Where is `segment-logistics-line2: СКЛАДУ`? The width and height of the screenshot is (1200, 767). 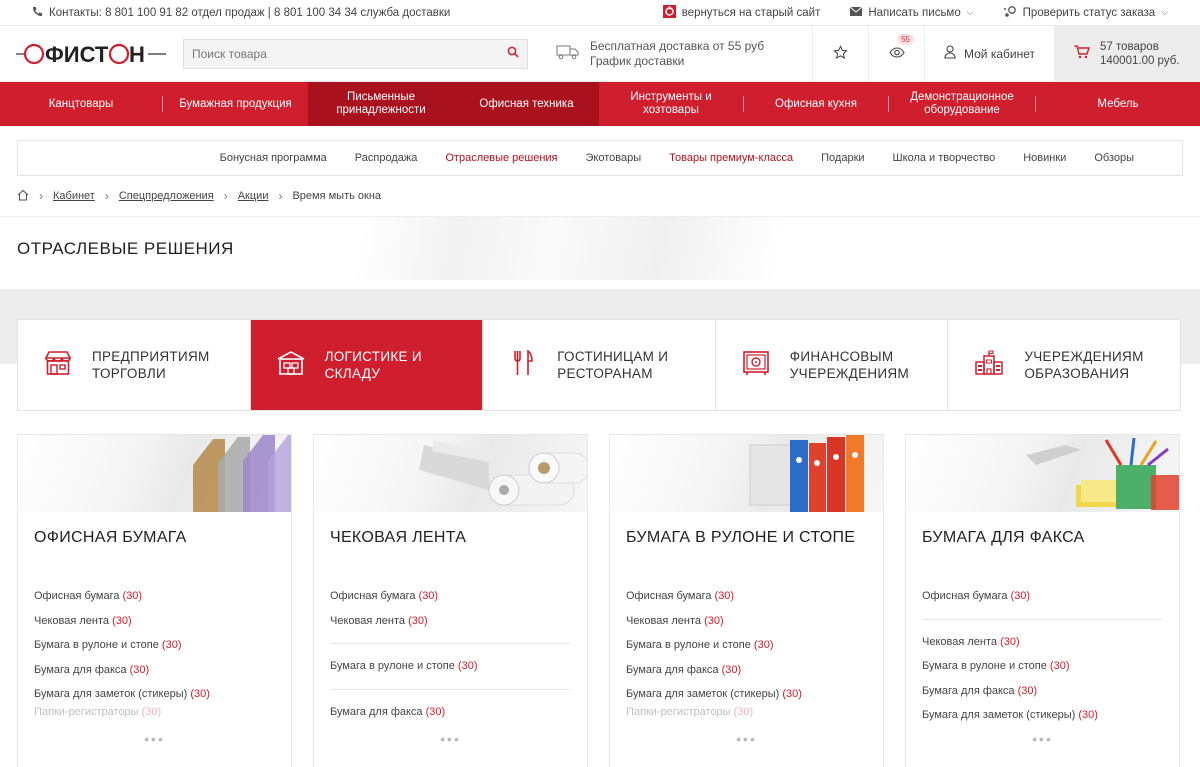 segment-logistics-line2: СКЛАДУ is located at coordinates (352, 373).